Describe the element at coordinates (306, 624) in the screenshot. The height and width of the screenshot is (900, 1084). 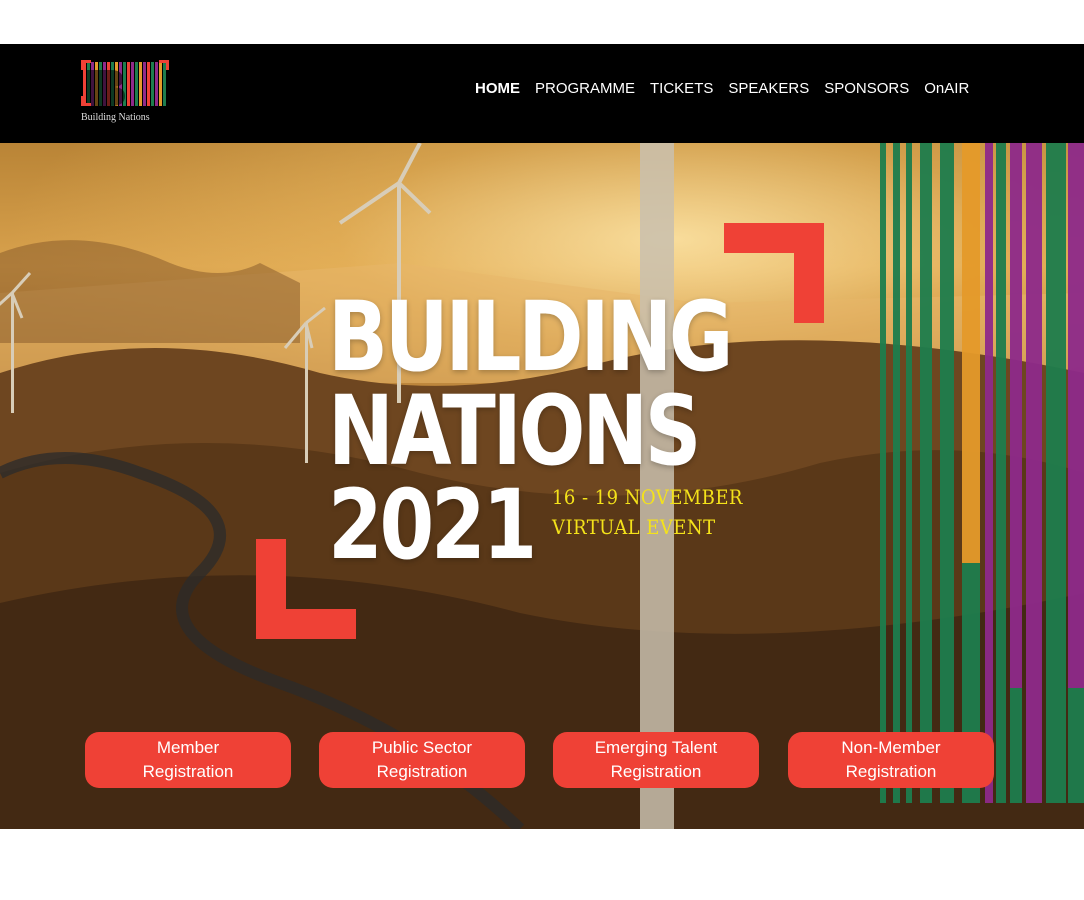
I see `bracket-bottom-left-h` at that location.